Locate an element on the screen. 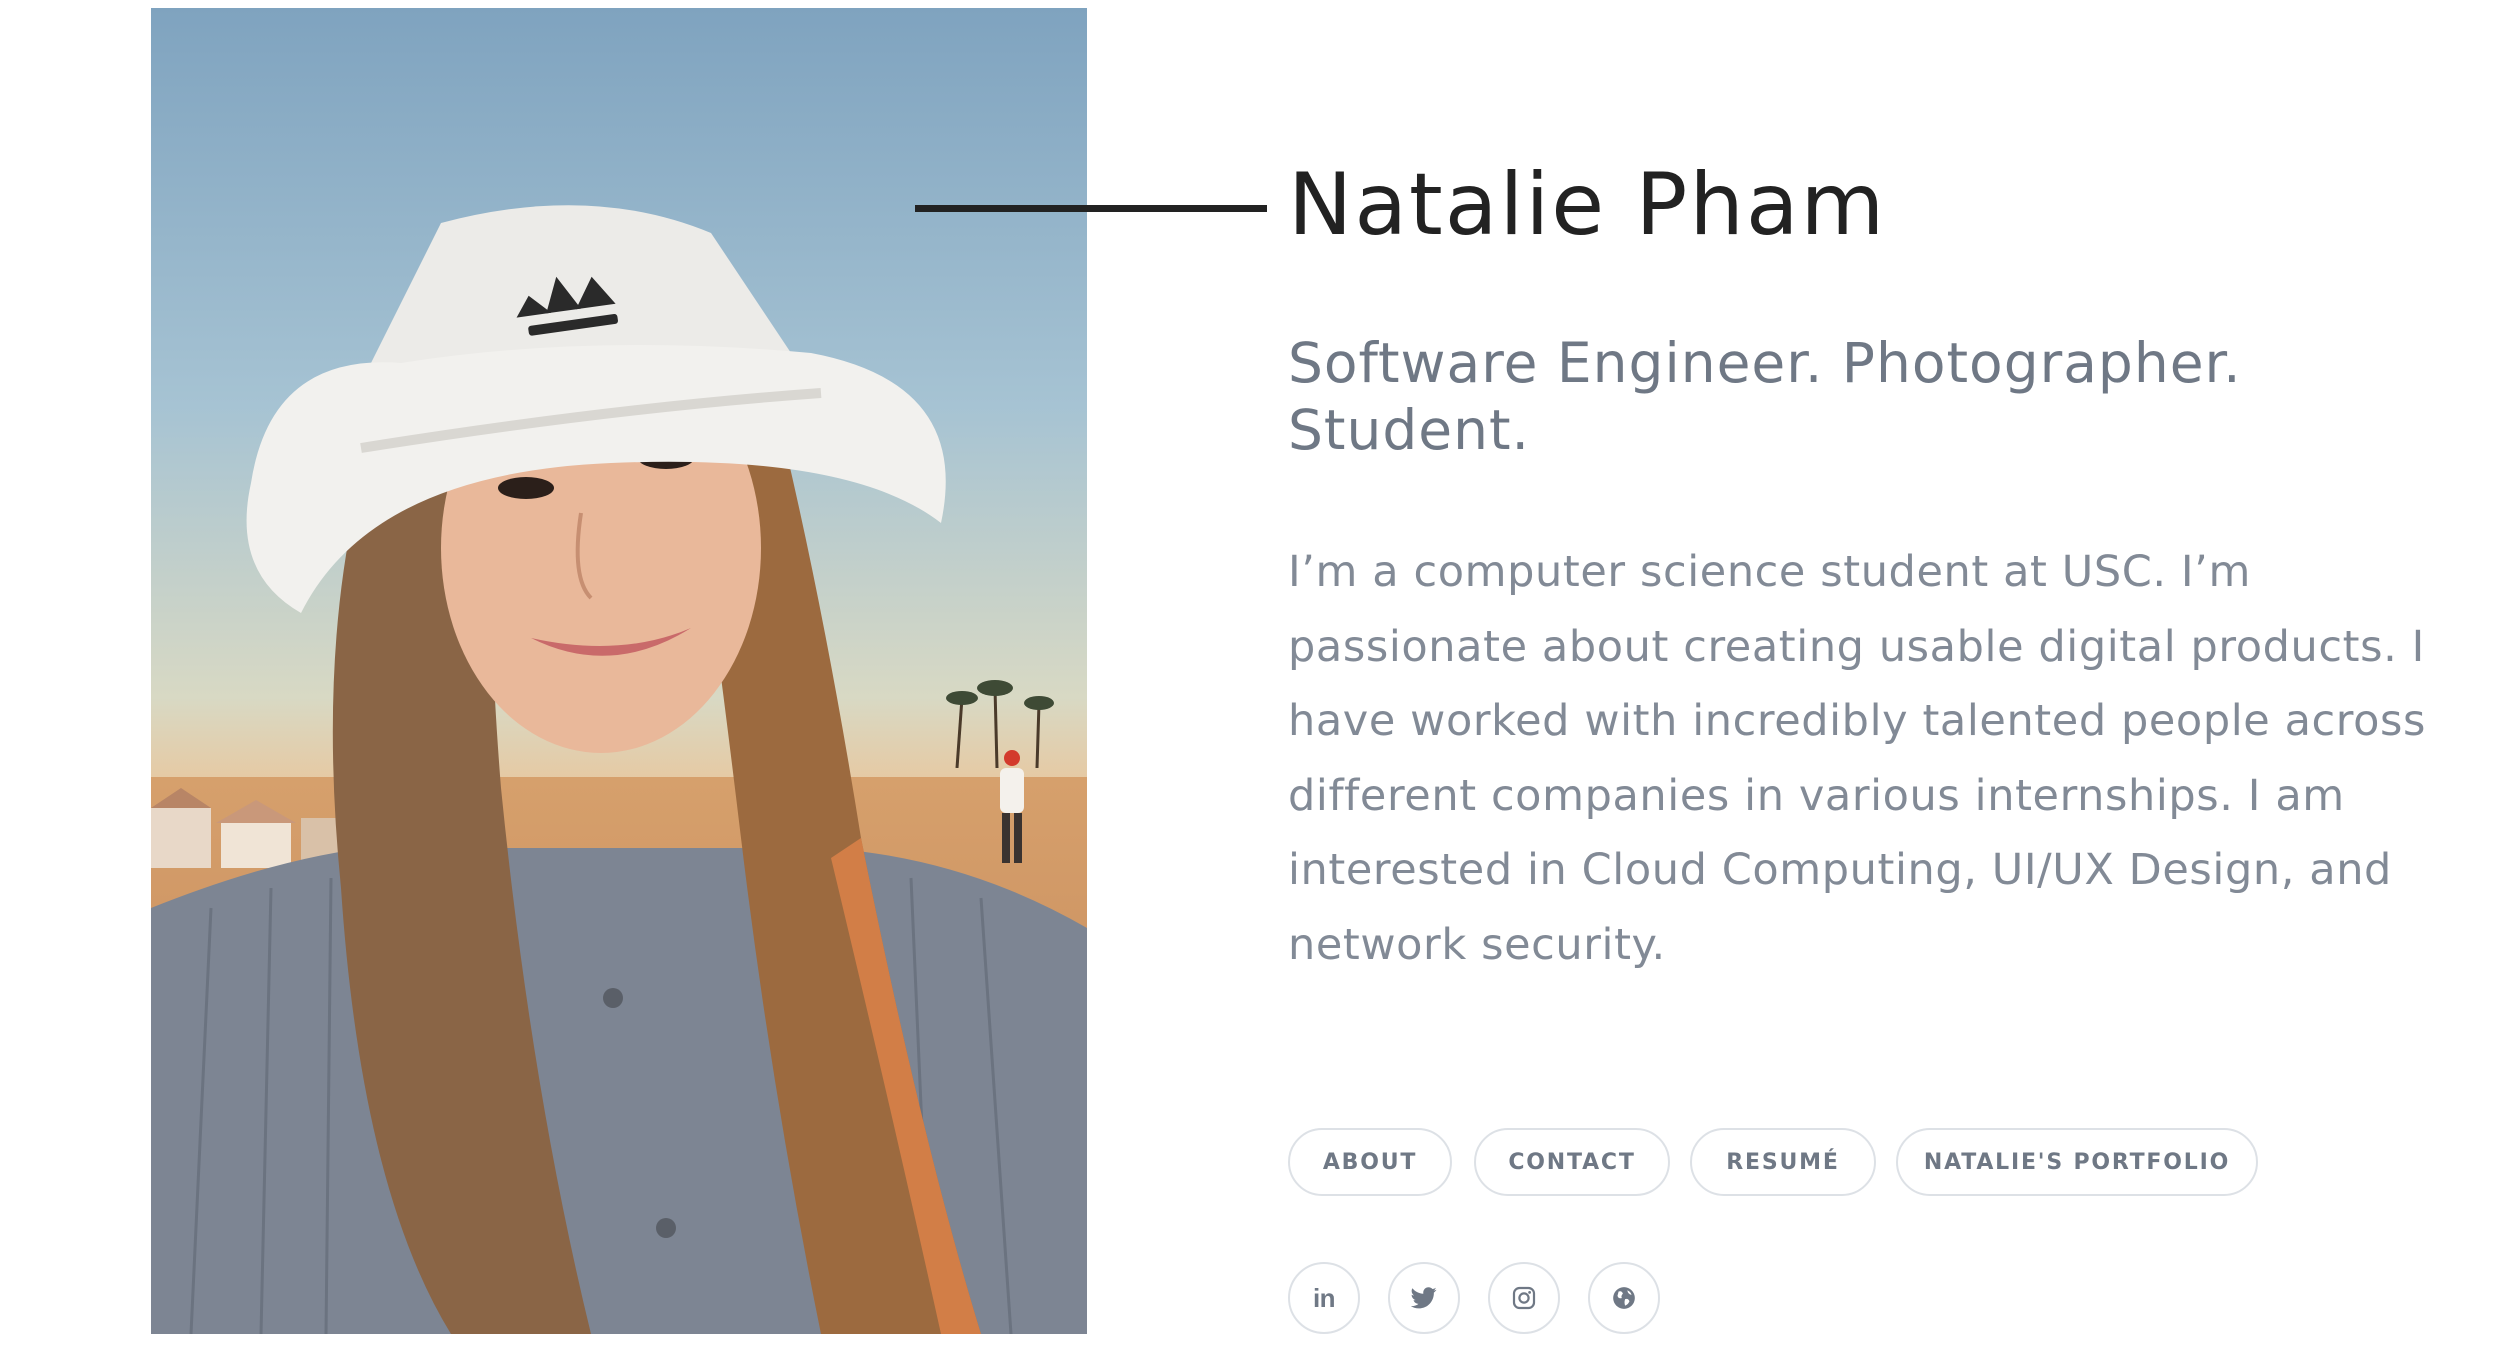 This screenshot has width=2494, height=1354. instagram-link is located at coordinates (1524, 1298).